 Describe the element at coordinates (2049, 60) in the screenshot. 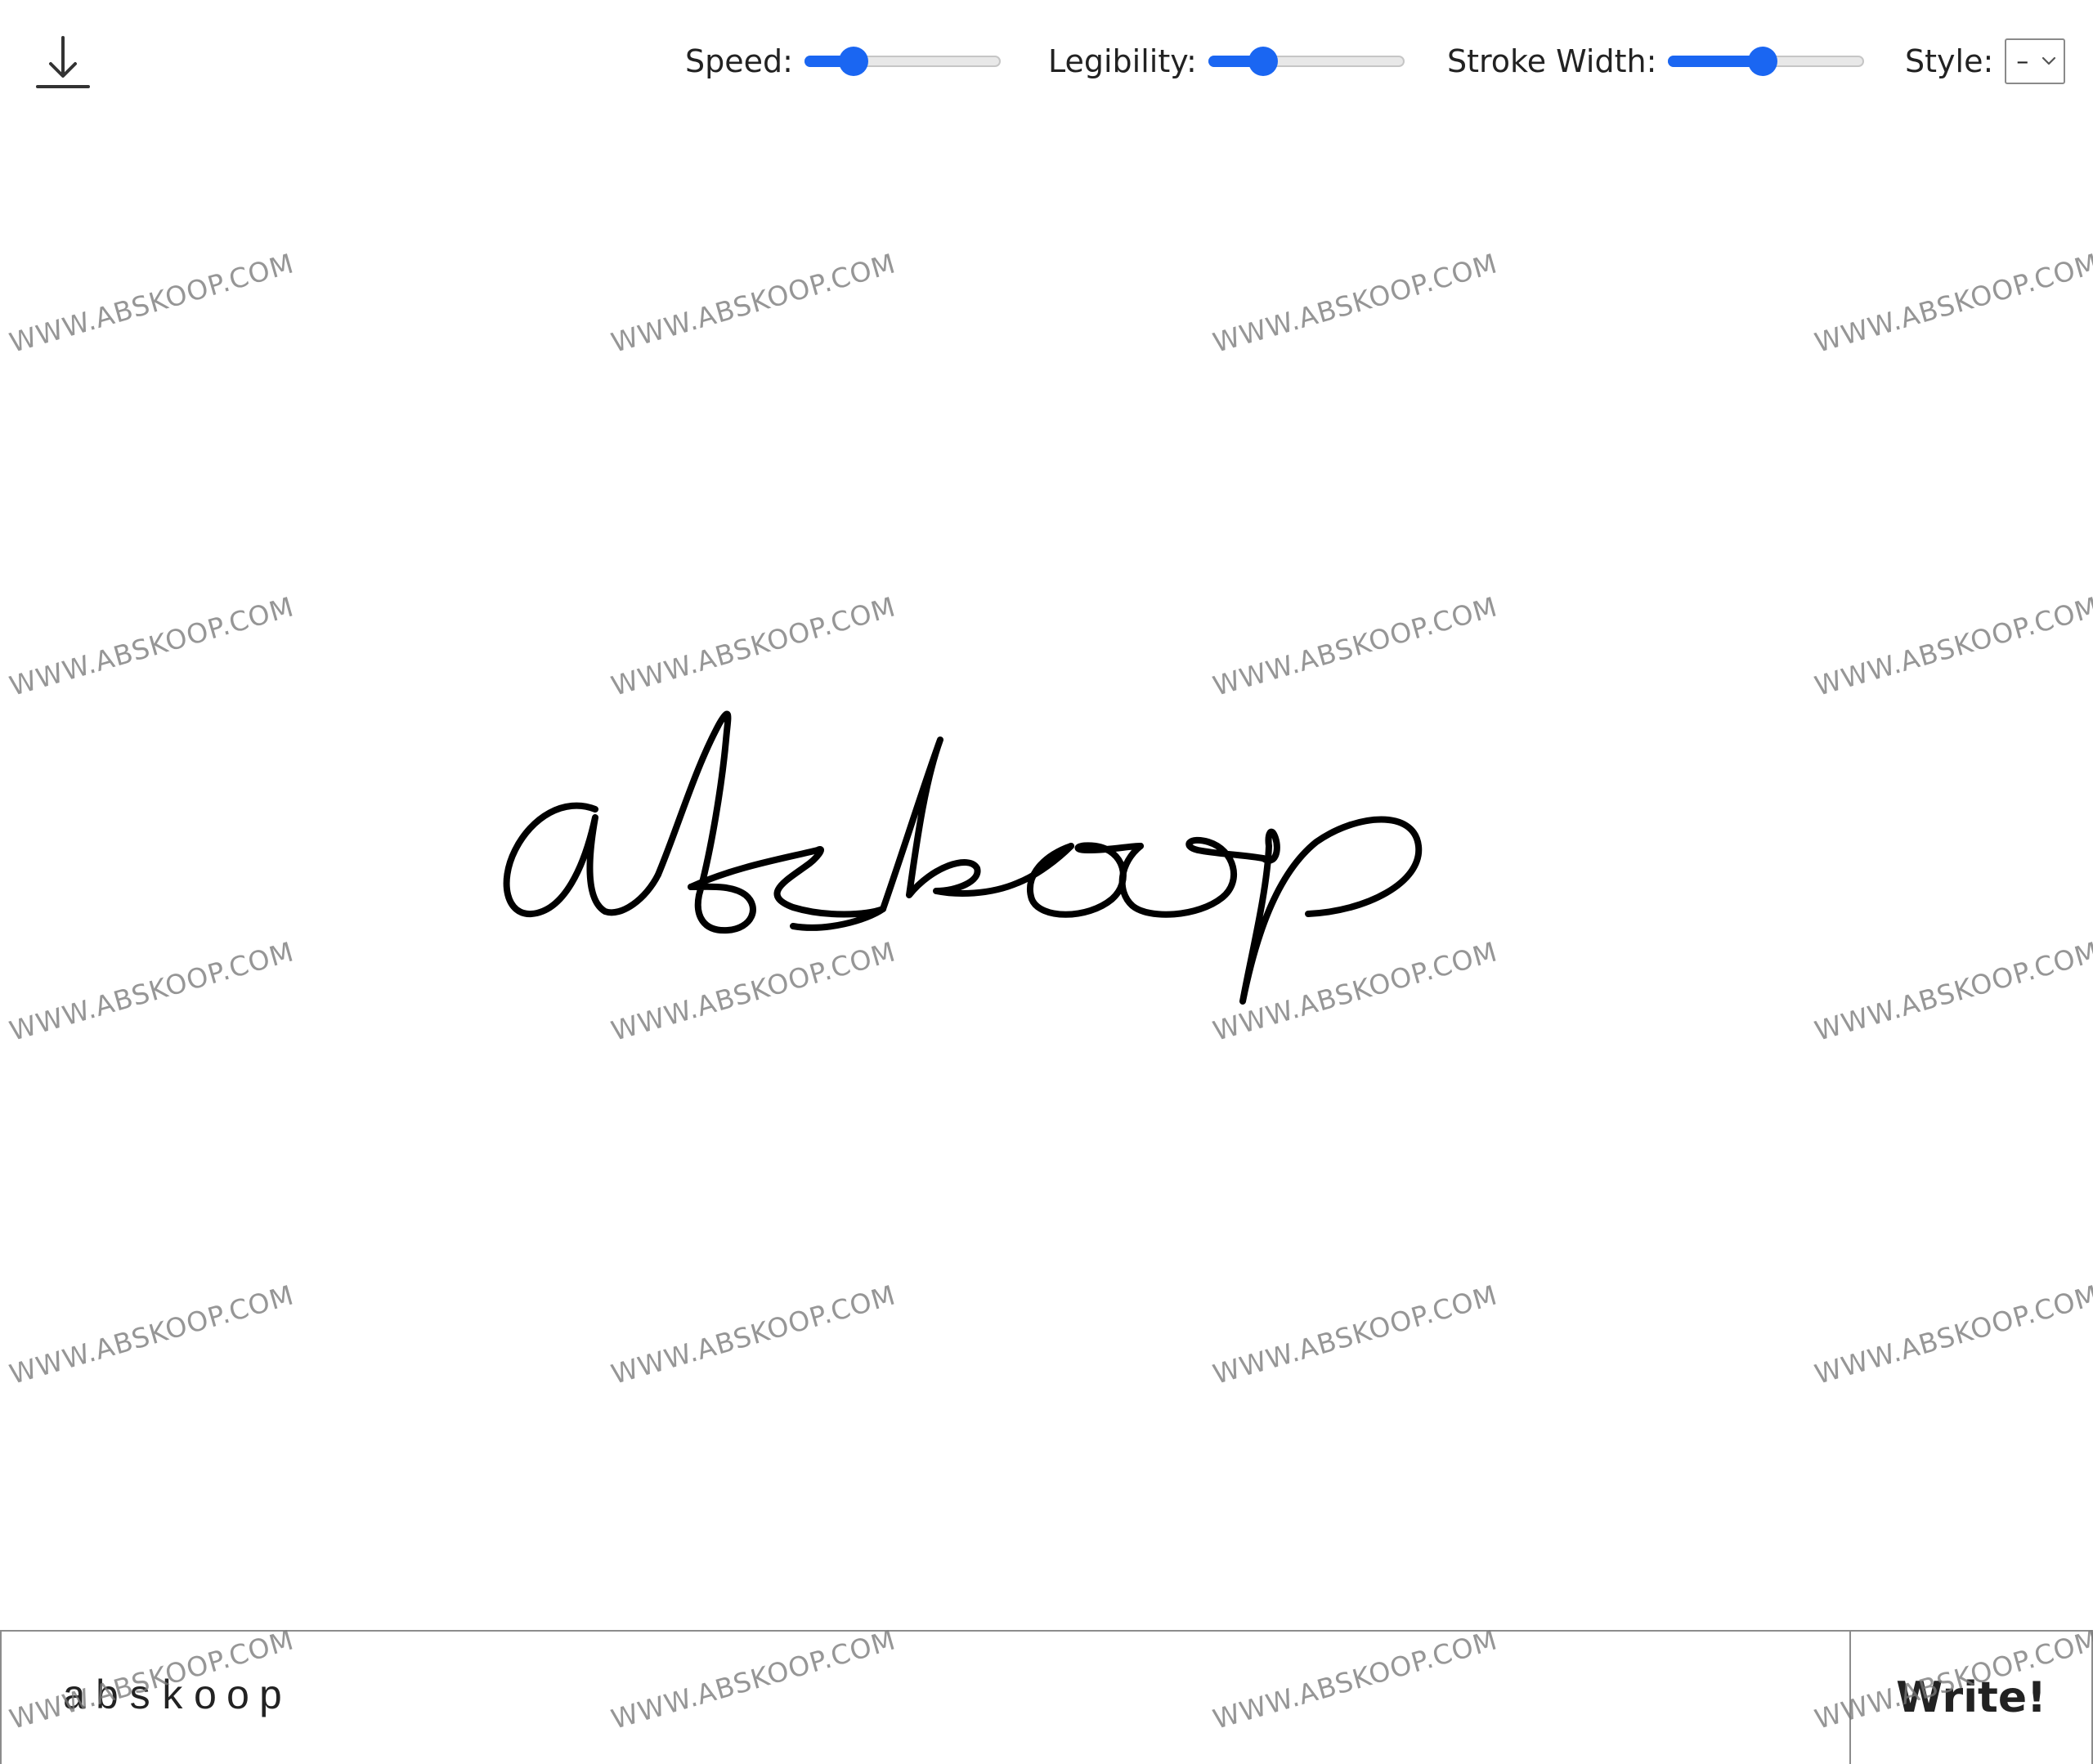

I see `chevron-down-icon` at that location.